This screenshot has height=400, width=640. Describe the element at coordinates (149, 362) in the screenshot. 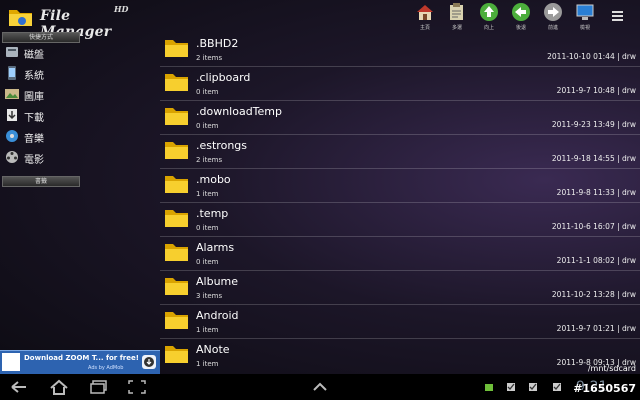

I see `download-icon` at that location.